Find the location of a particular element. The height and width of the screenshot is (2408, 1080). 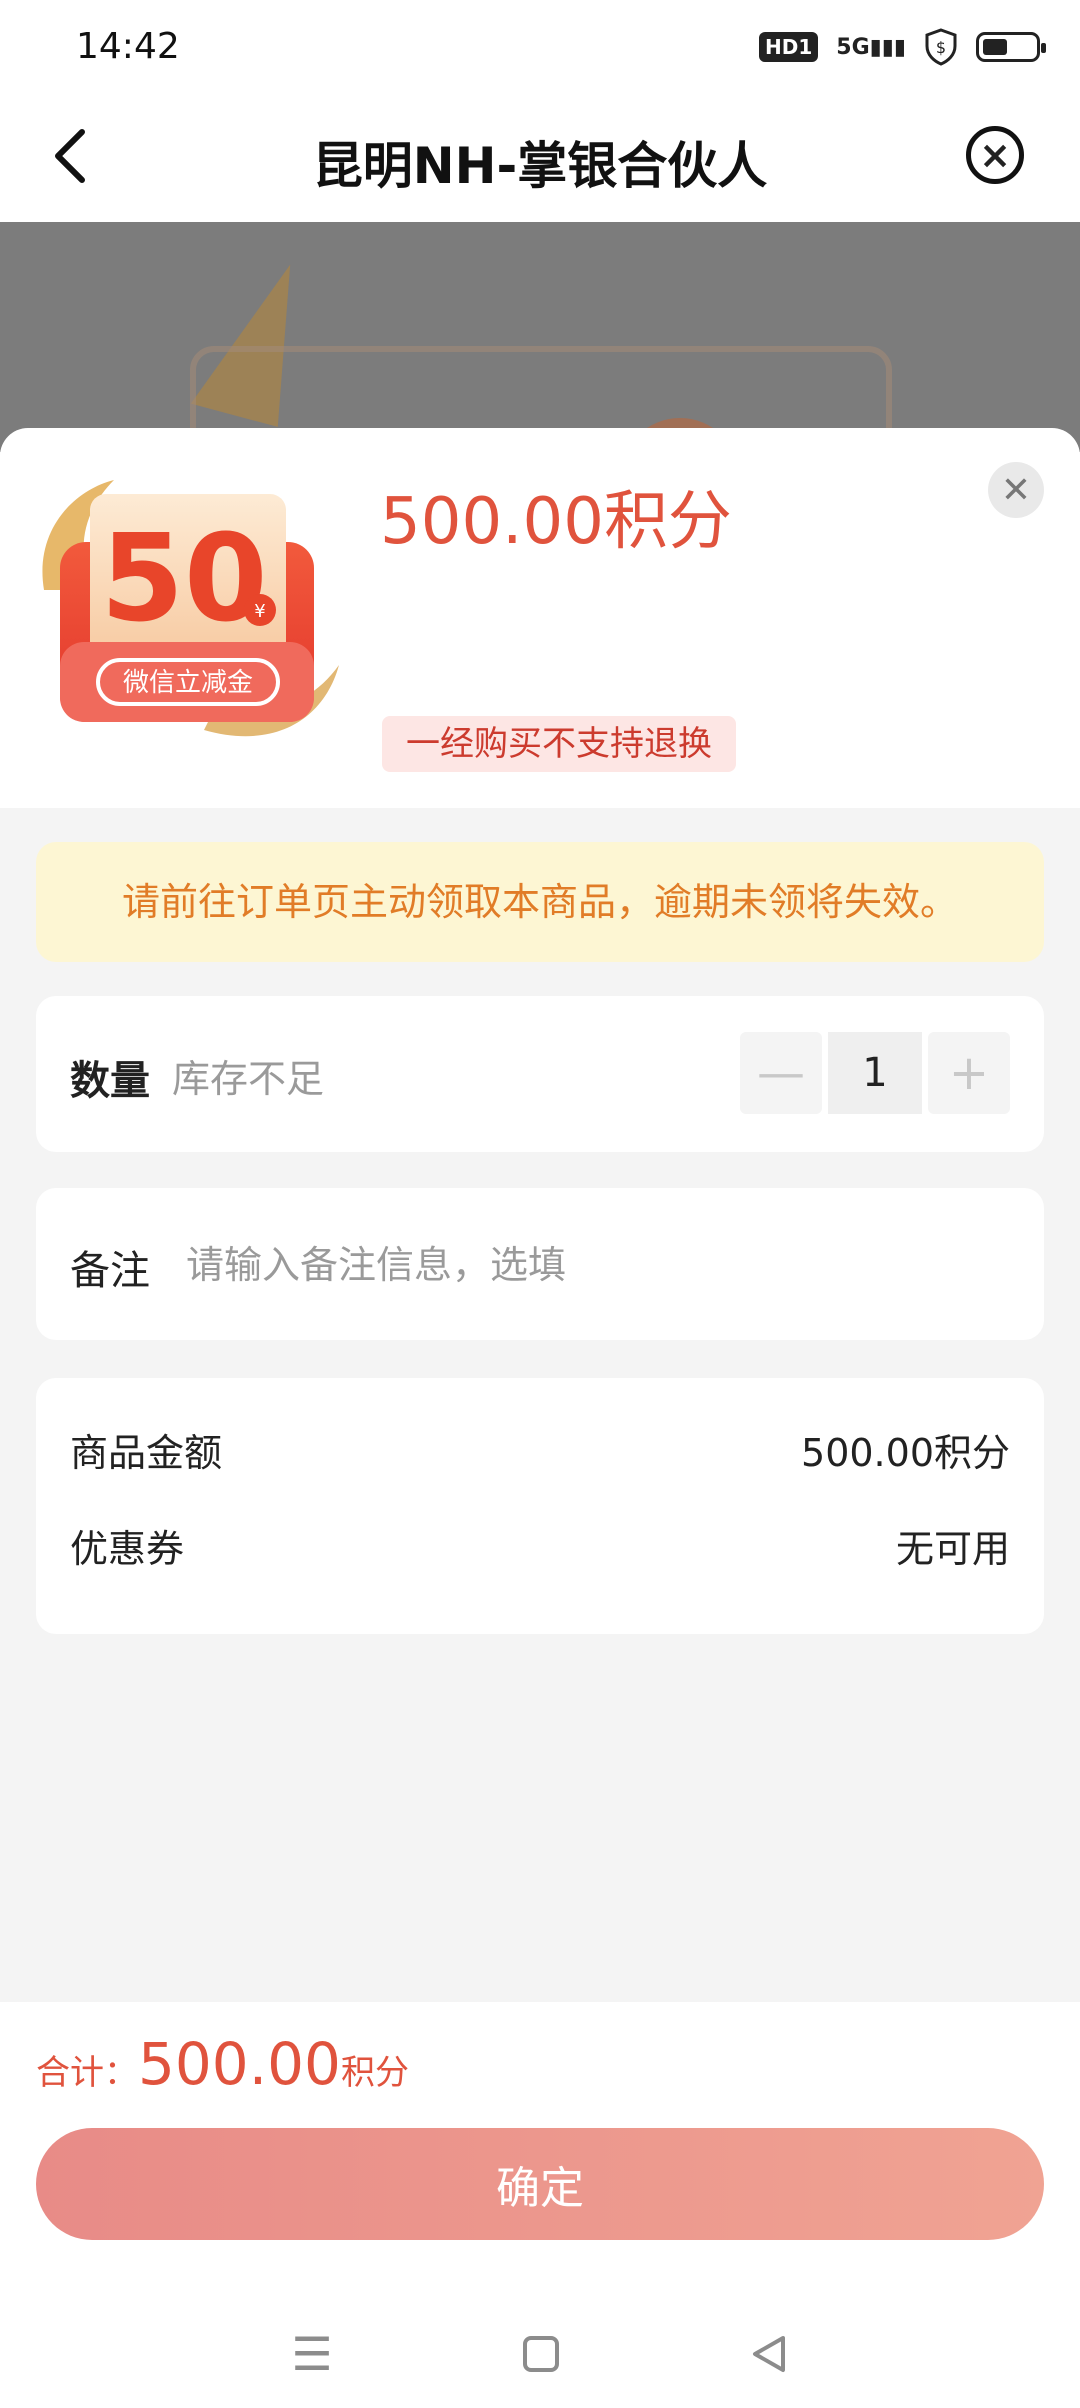

coupon-label: 优惠券 is located at coordinates (127, 1545).